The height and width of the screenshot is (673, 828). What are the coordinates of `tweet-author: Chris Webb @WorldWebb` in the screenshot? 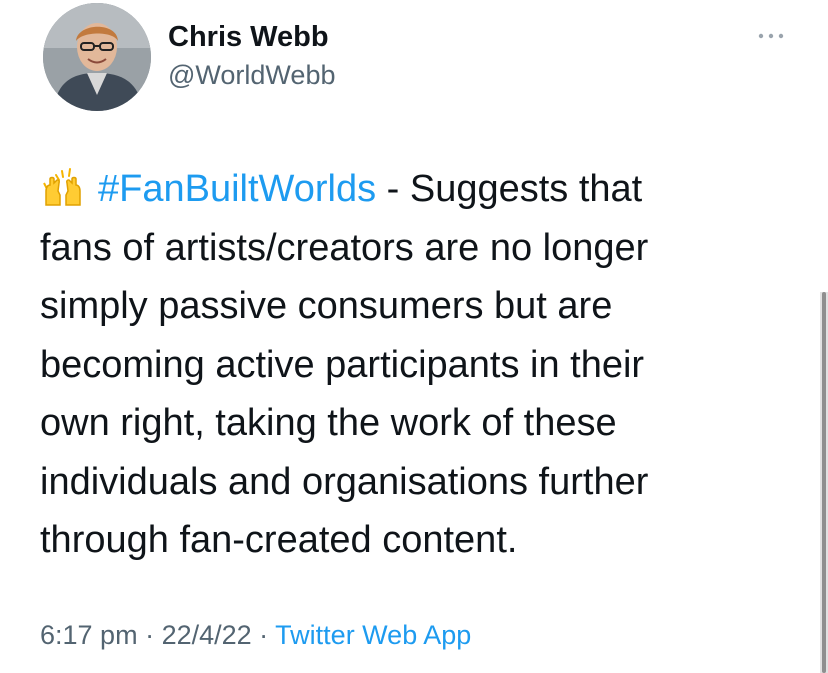 It's located at (251, 56).